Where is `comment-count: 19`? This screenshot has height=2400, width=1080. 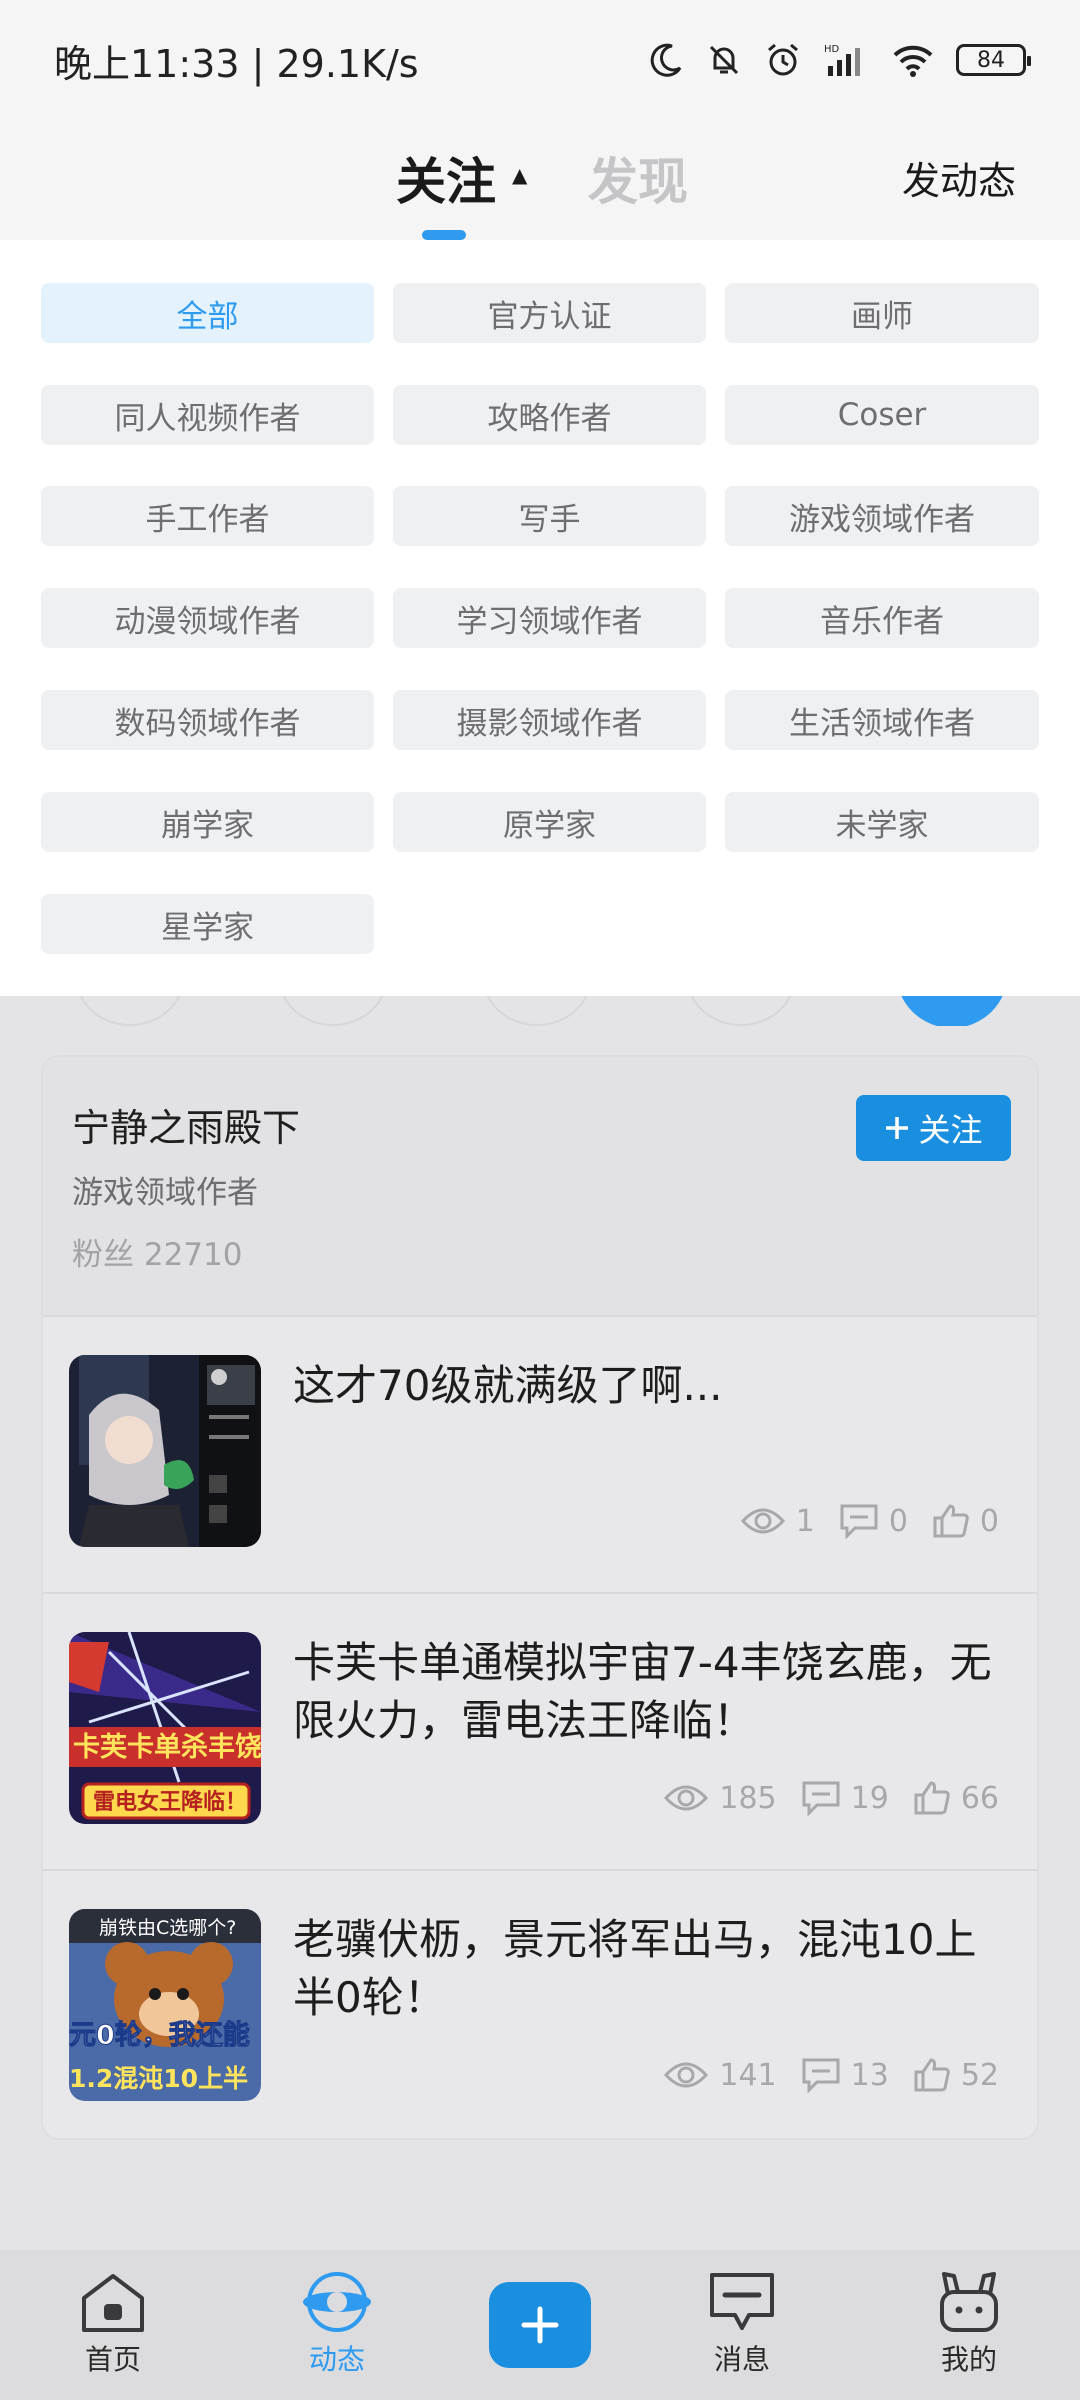
comment-count: 19 is located at coordinates (869, 1798).